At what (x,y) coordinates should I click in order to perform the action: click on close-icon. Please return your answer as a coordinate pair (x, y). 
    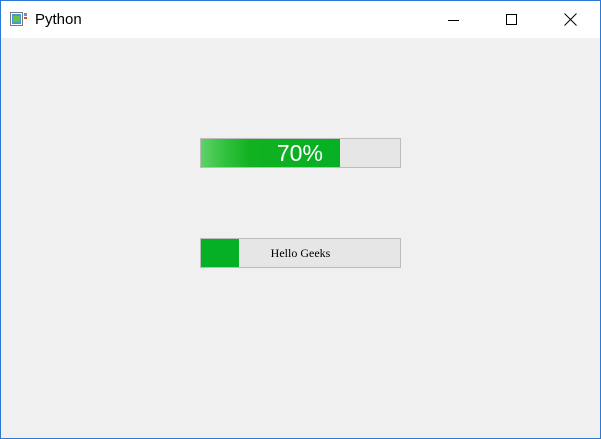
    Looking at the image, I should click on (570, 19).